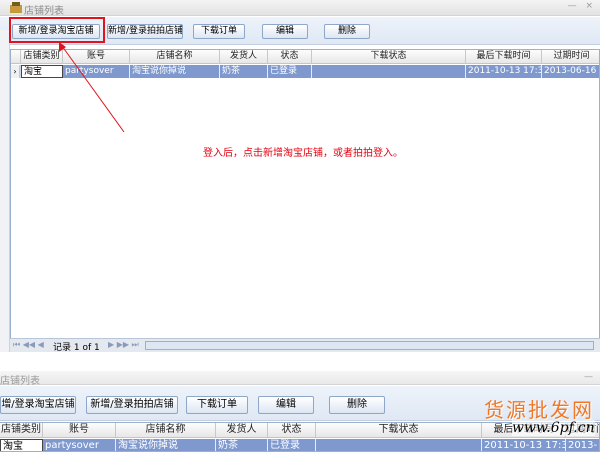  Describe the element at coordinates (553, 428) in the screenshot. I see `watermark-url: www.6pf.cn` at that location.